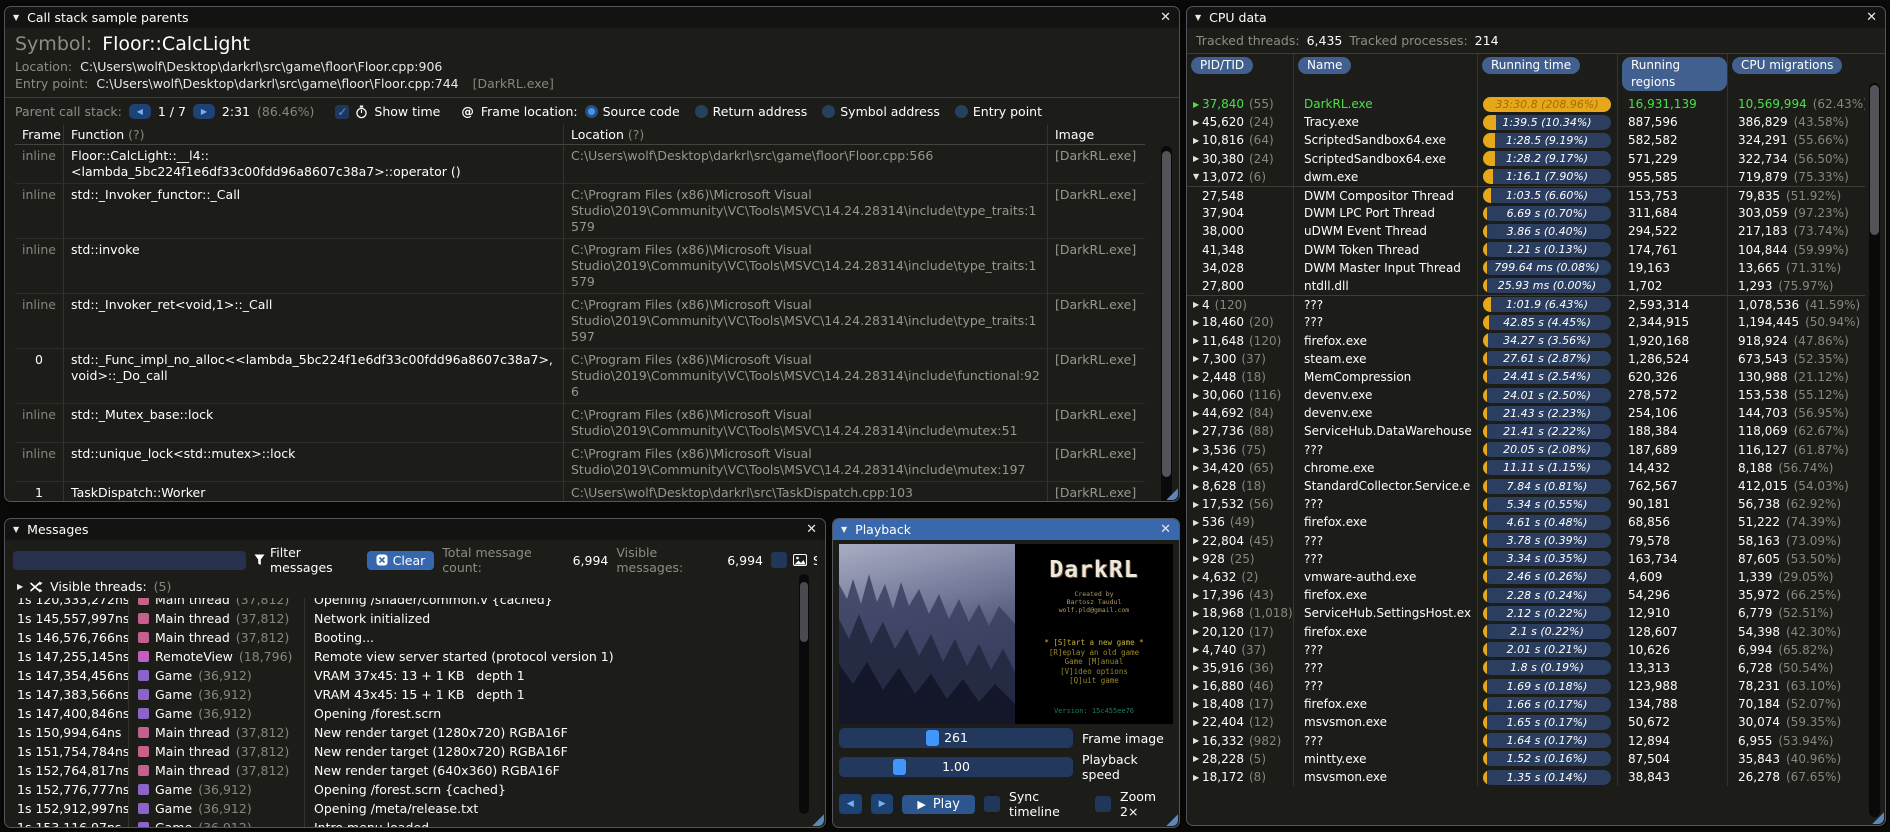 The height and width of the screenshot is (832, 1890). What do you see at coordinates (804, 694) in the screenshot?
I see `messages-scrollbar` at bounding box center [804, 694].